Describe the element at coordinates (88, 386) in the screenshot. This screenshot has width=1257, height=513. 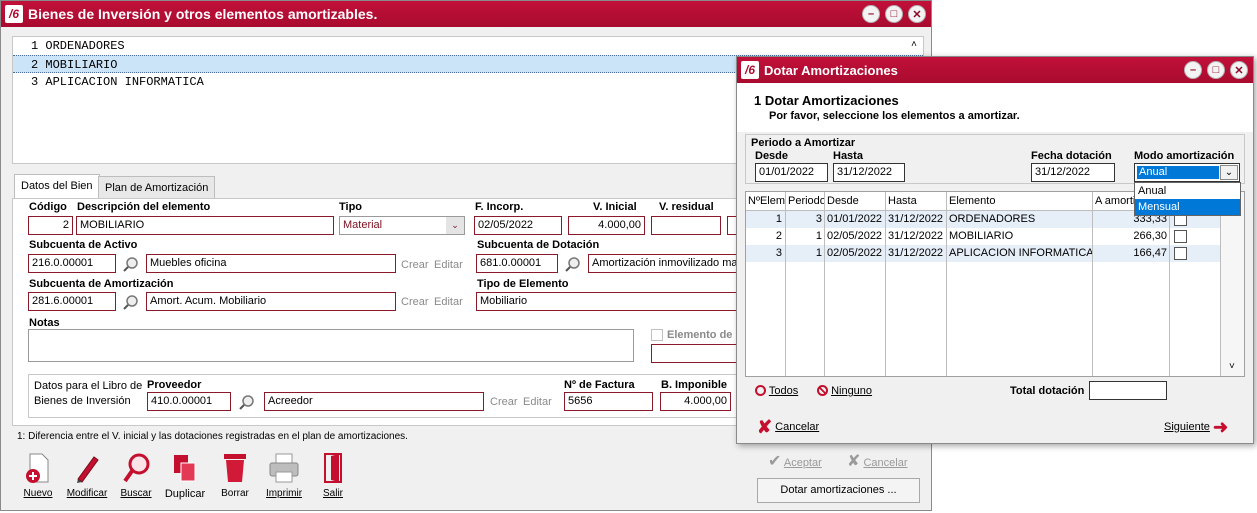
I see `libro-label-line1: Datos para el Libro de` at that location.